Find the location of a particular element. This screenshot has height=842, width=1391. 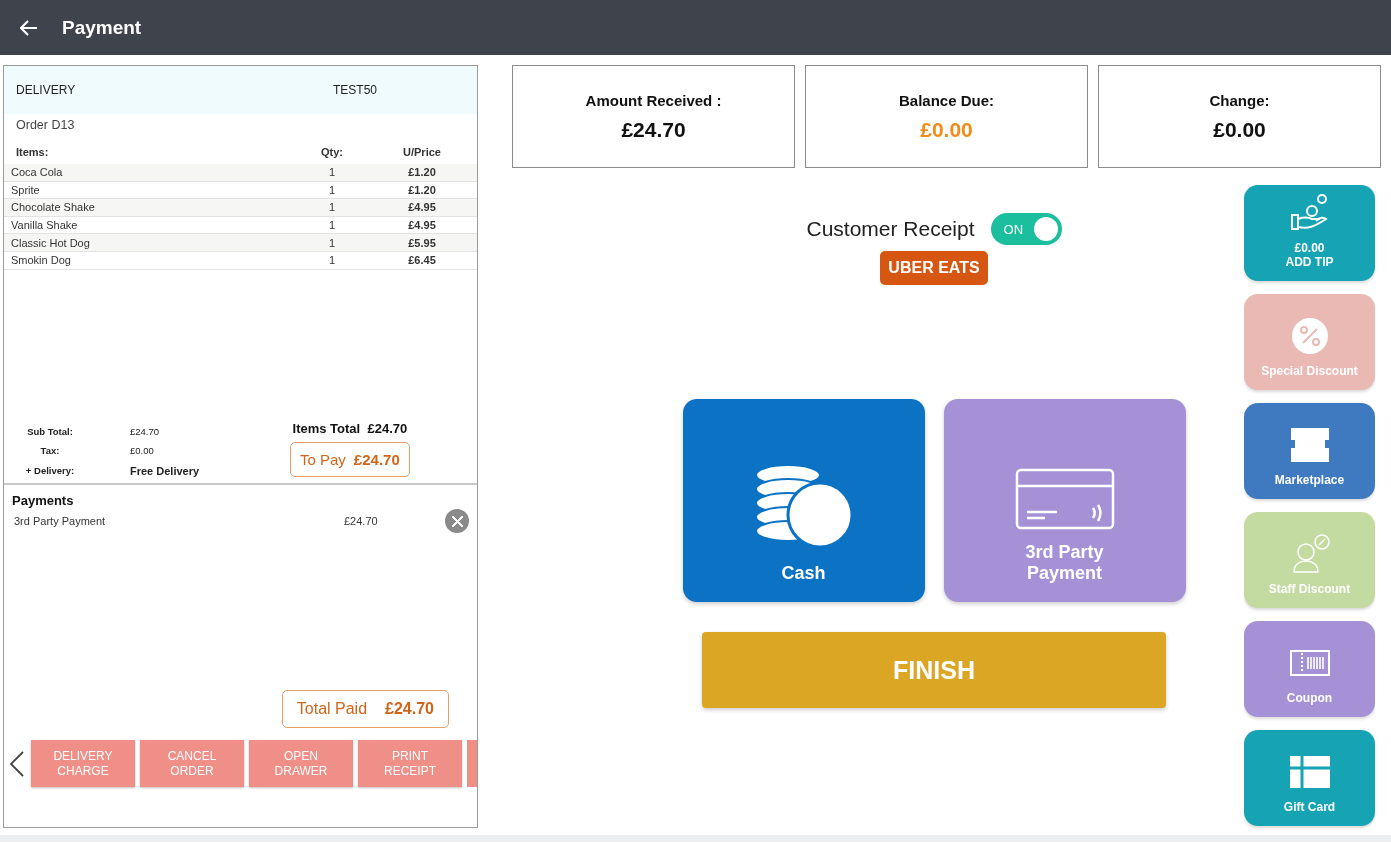

item-name: Chocolate Shake is located at coordinates (53, 207).